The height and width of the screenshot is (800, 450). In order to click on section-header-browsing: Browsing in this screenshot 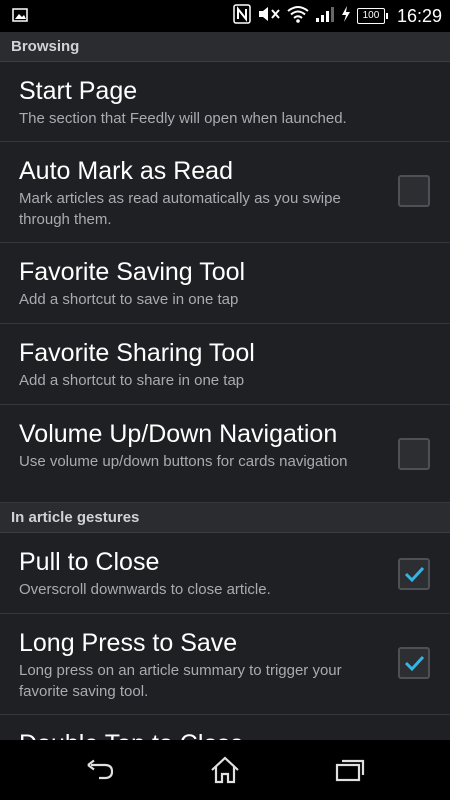, I will do `click(225, 47)`.